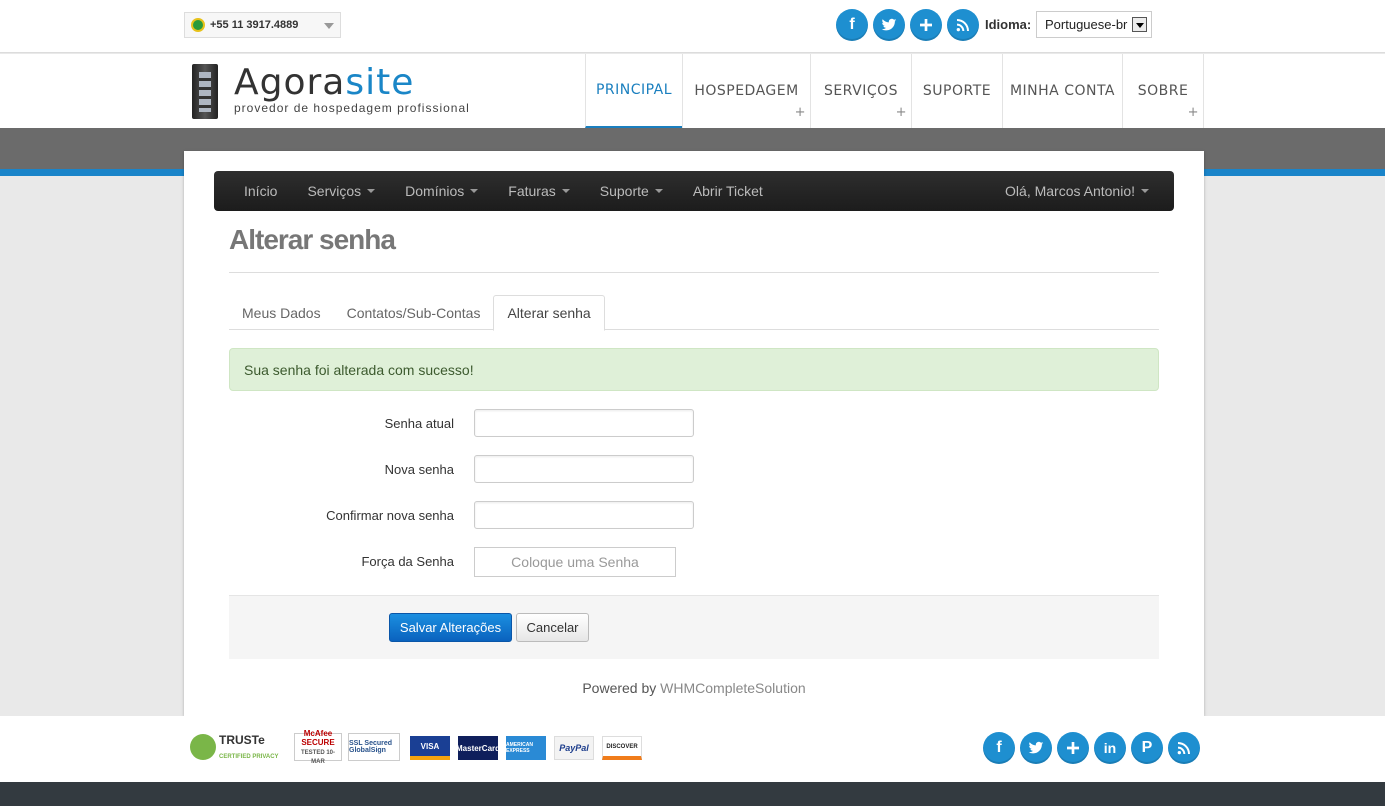 The width and height of the screenshot is (1385, 806). Describe the element at coordinates (694, 272) in the screenshot. I see `title-divider` at that location.